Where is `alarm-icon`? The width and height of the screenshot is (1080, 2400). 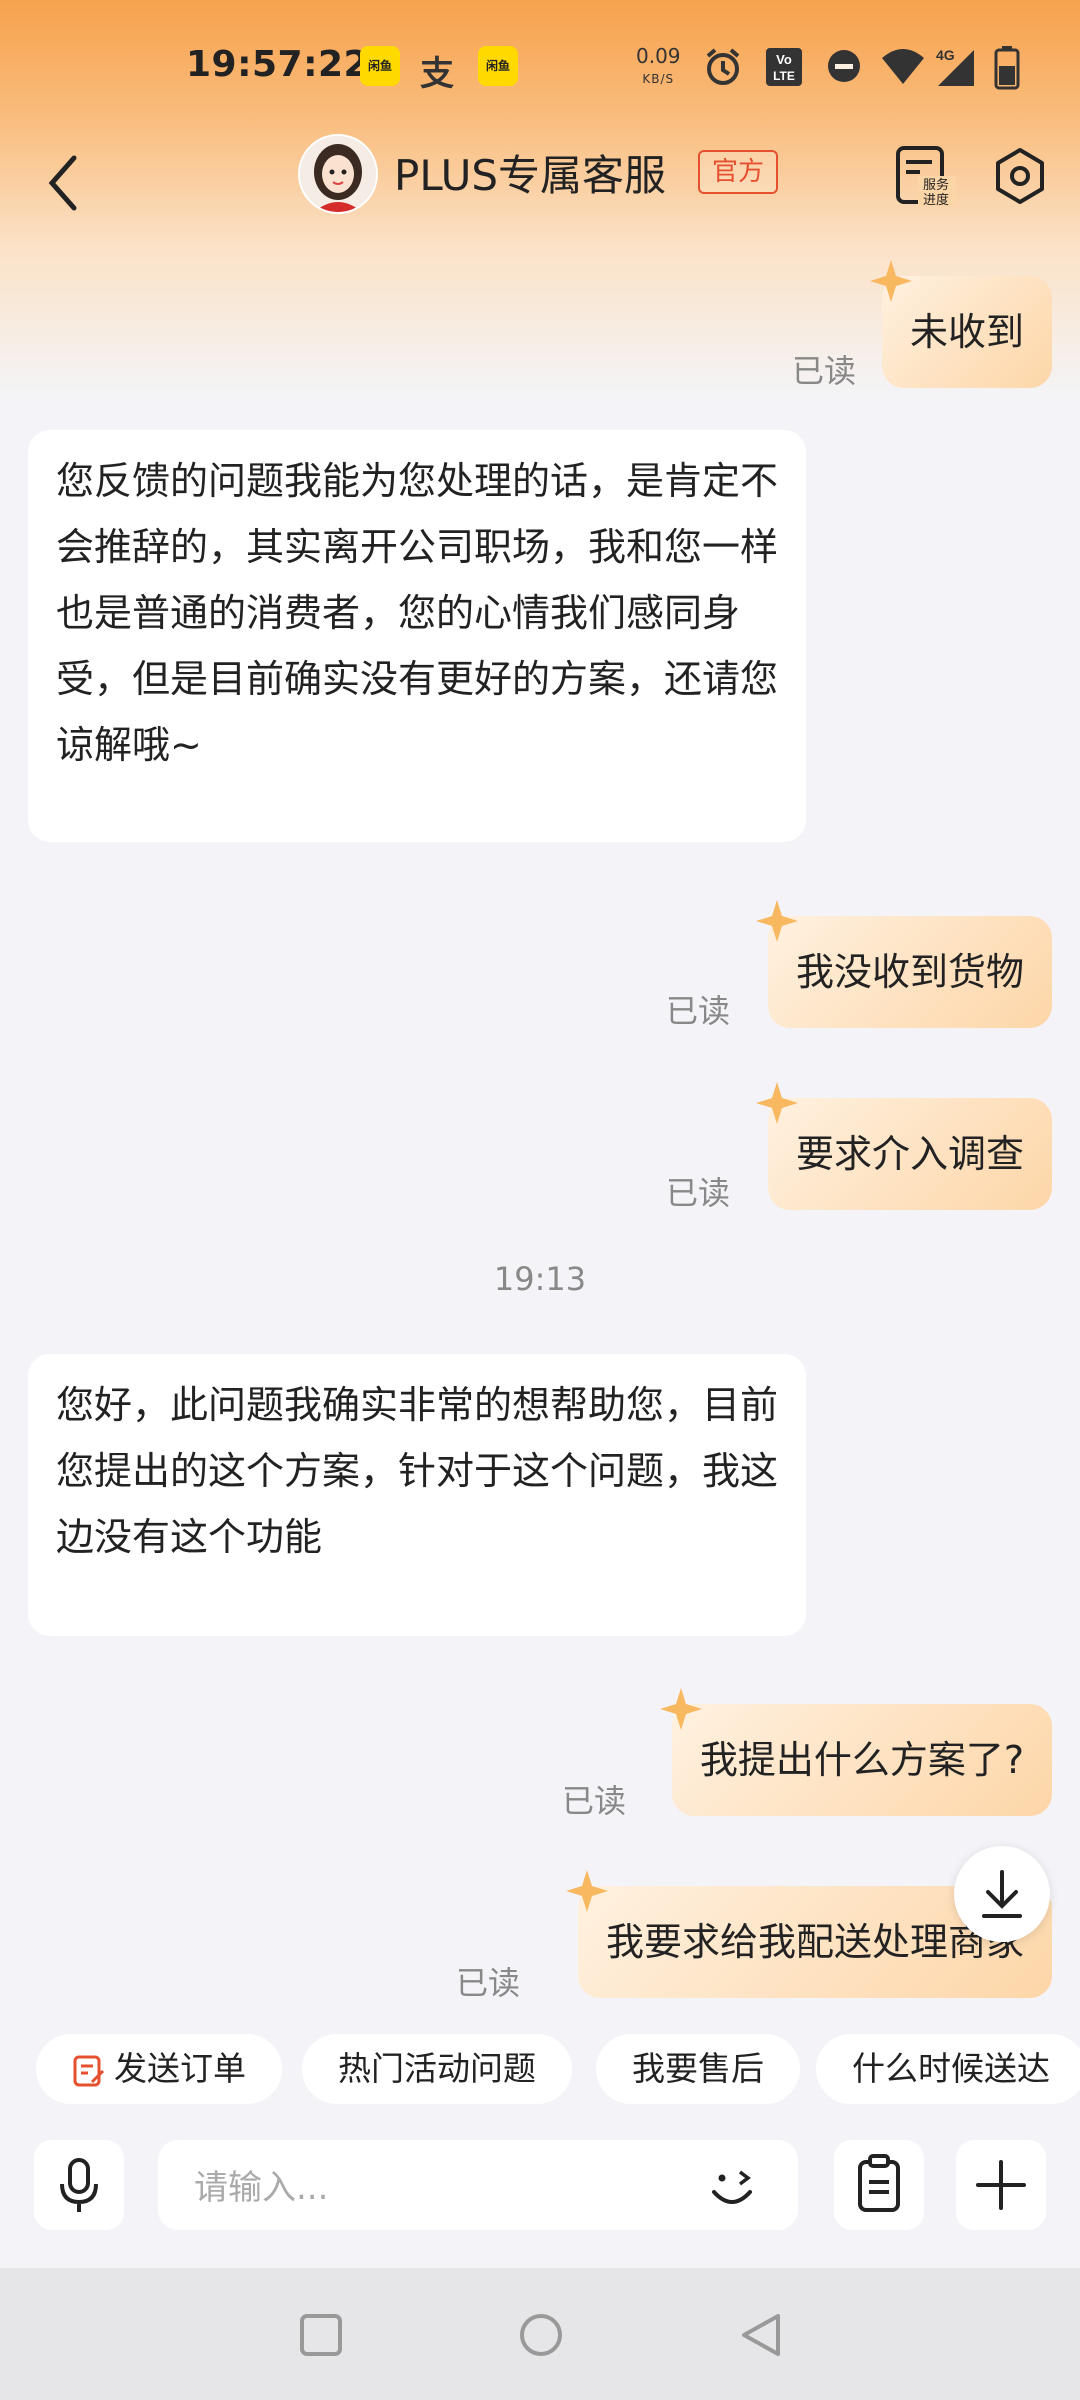 alarm-icon is located at coordinates (723, 66).